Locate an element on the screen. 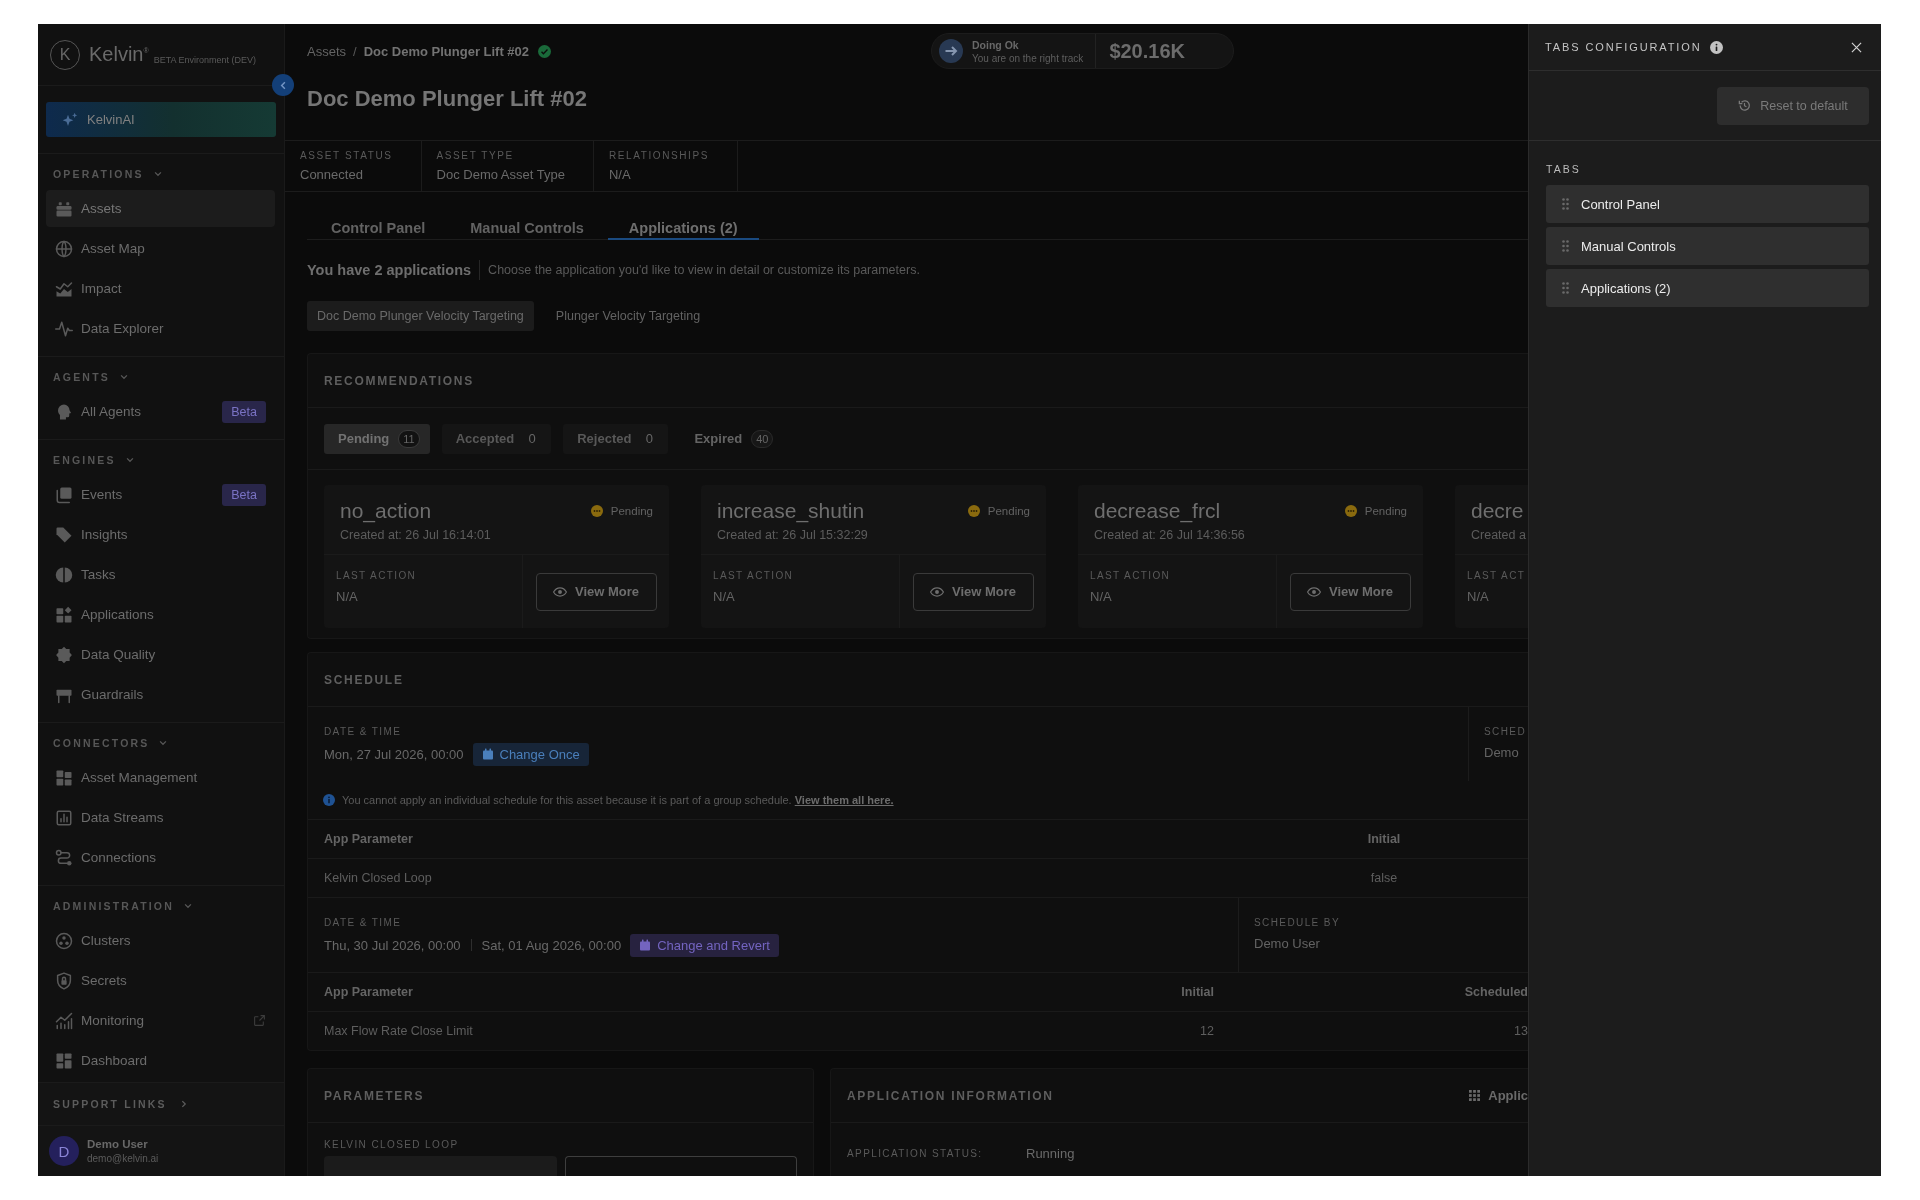 The width and height of the screenshot is (1920, 1200). photo-stack-icon is located at coordinates (64, 494).